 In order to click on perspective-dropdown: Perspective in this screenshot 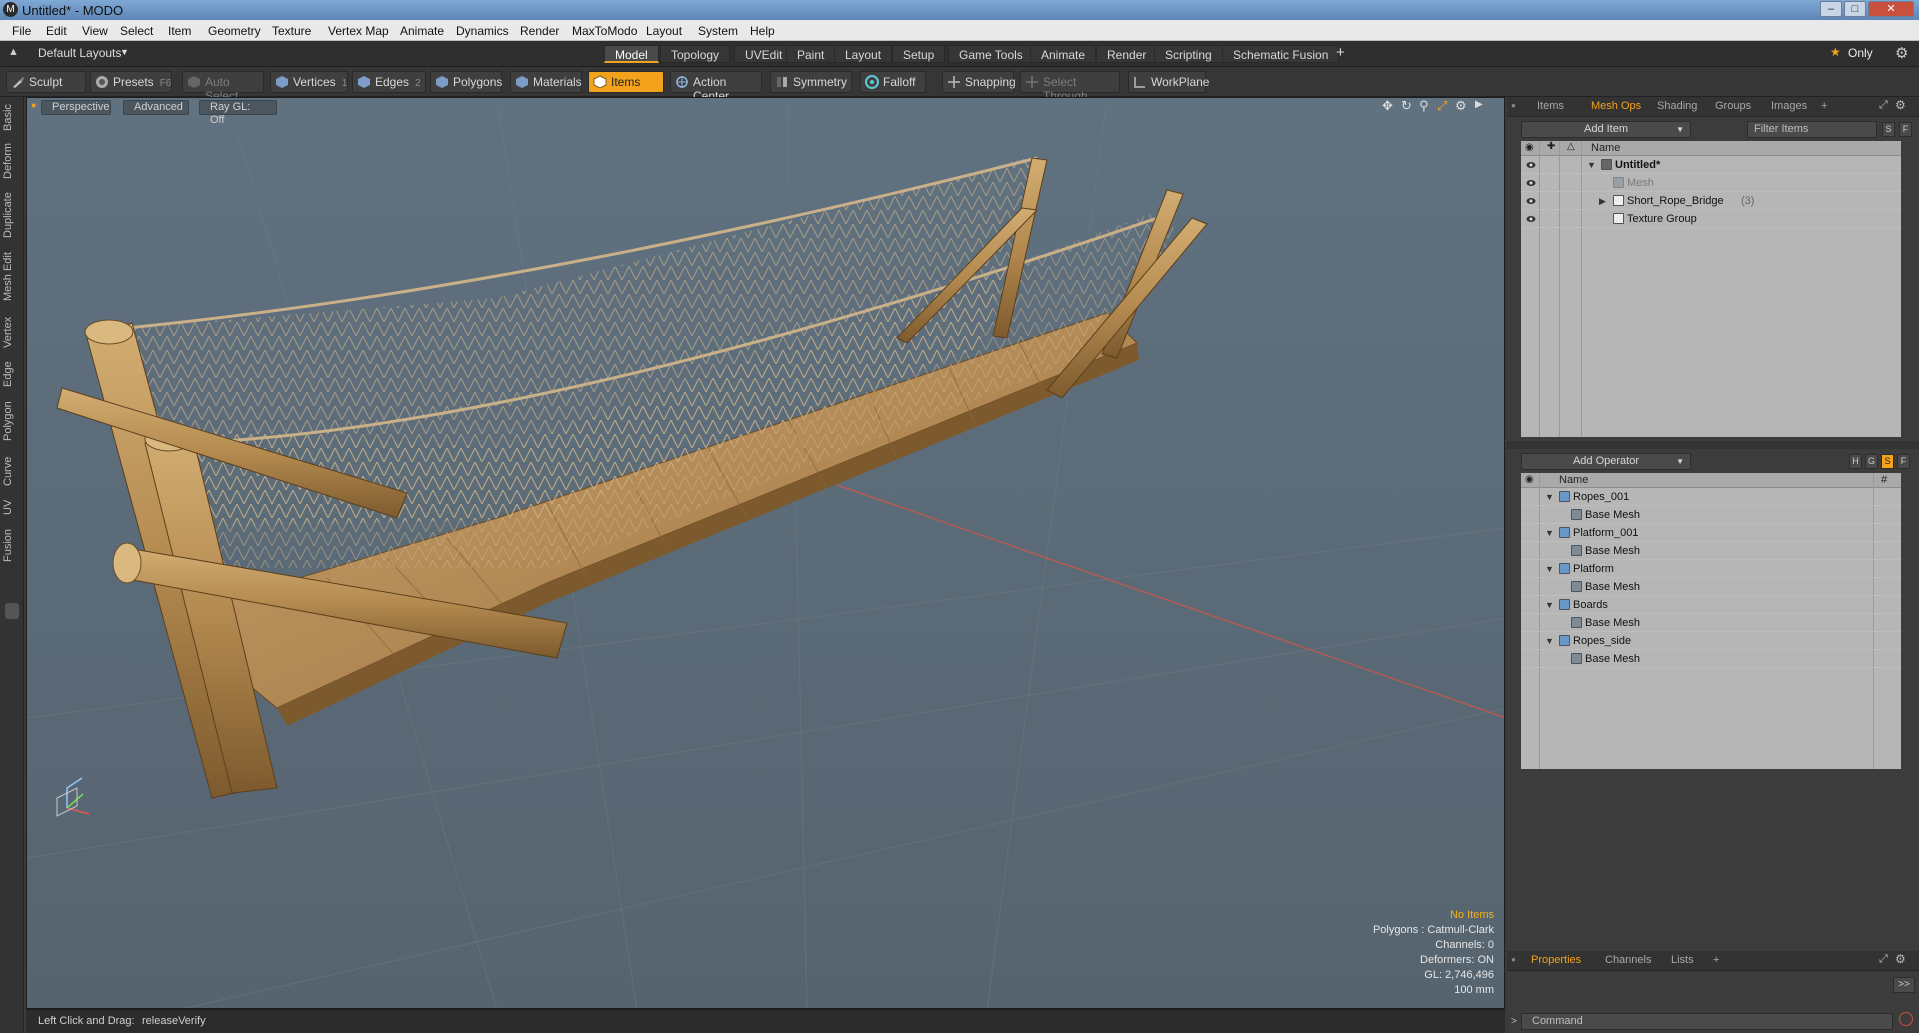, I will do `click(76, 107)`.